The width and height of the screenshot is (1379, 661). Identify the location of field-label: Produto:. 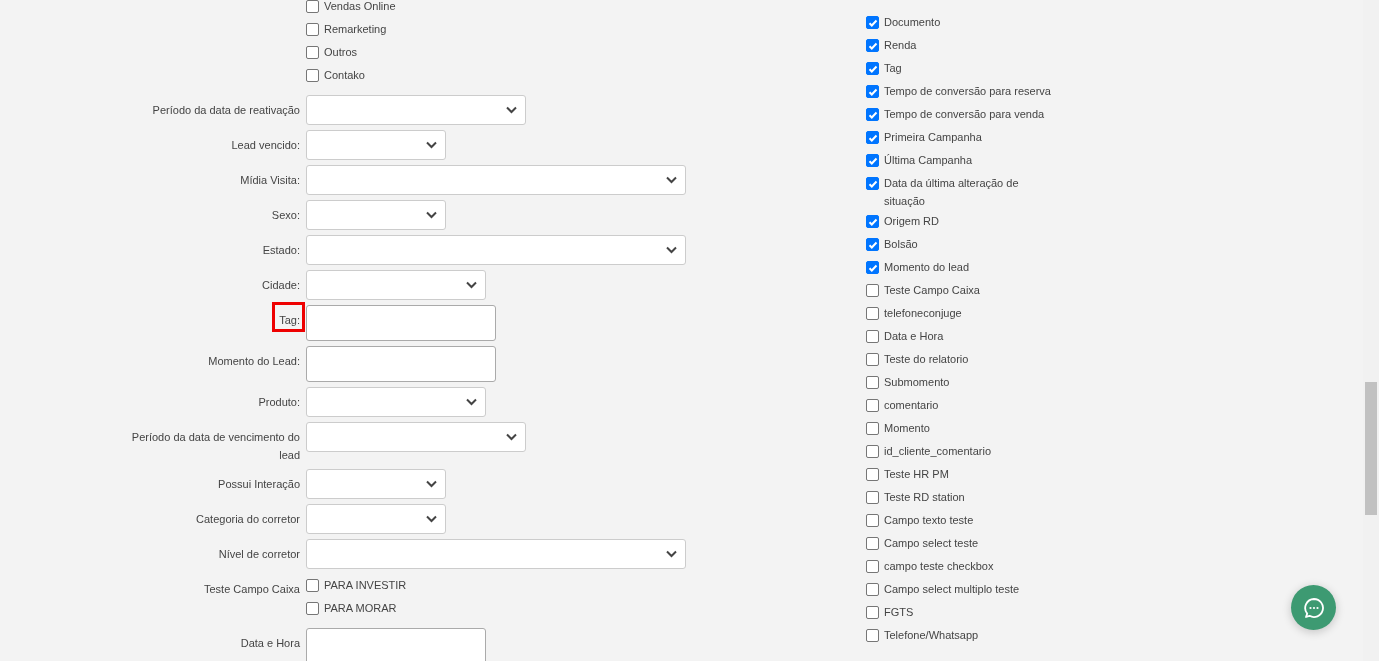
(279, 402).